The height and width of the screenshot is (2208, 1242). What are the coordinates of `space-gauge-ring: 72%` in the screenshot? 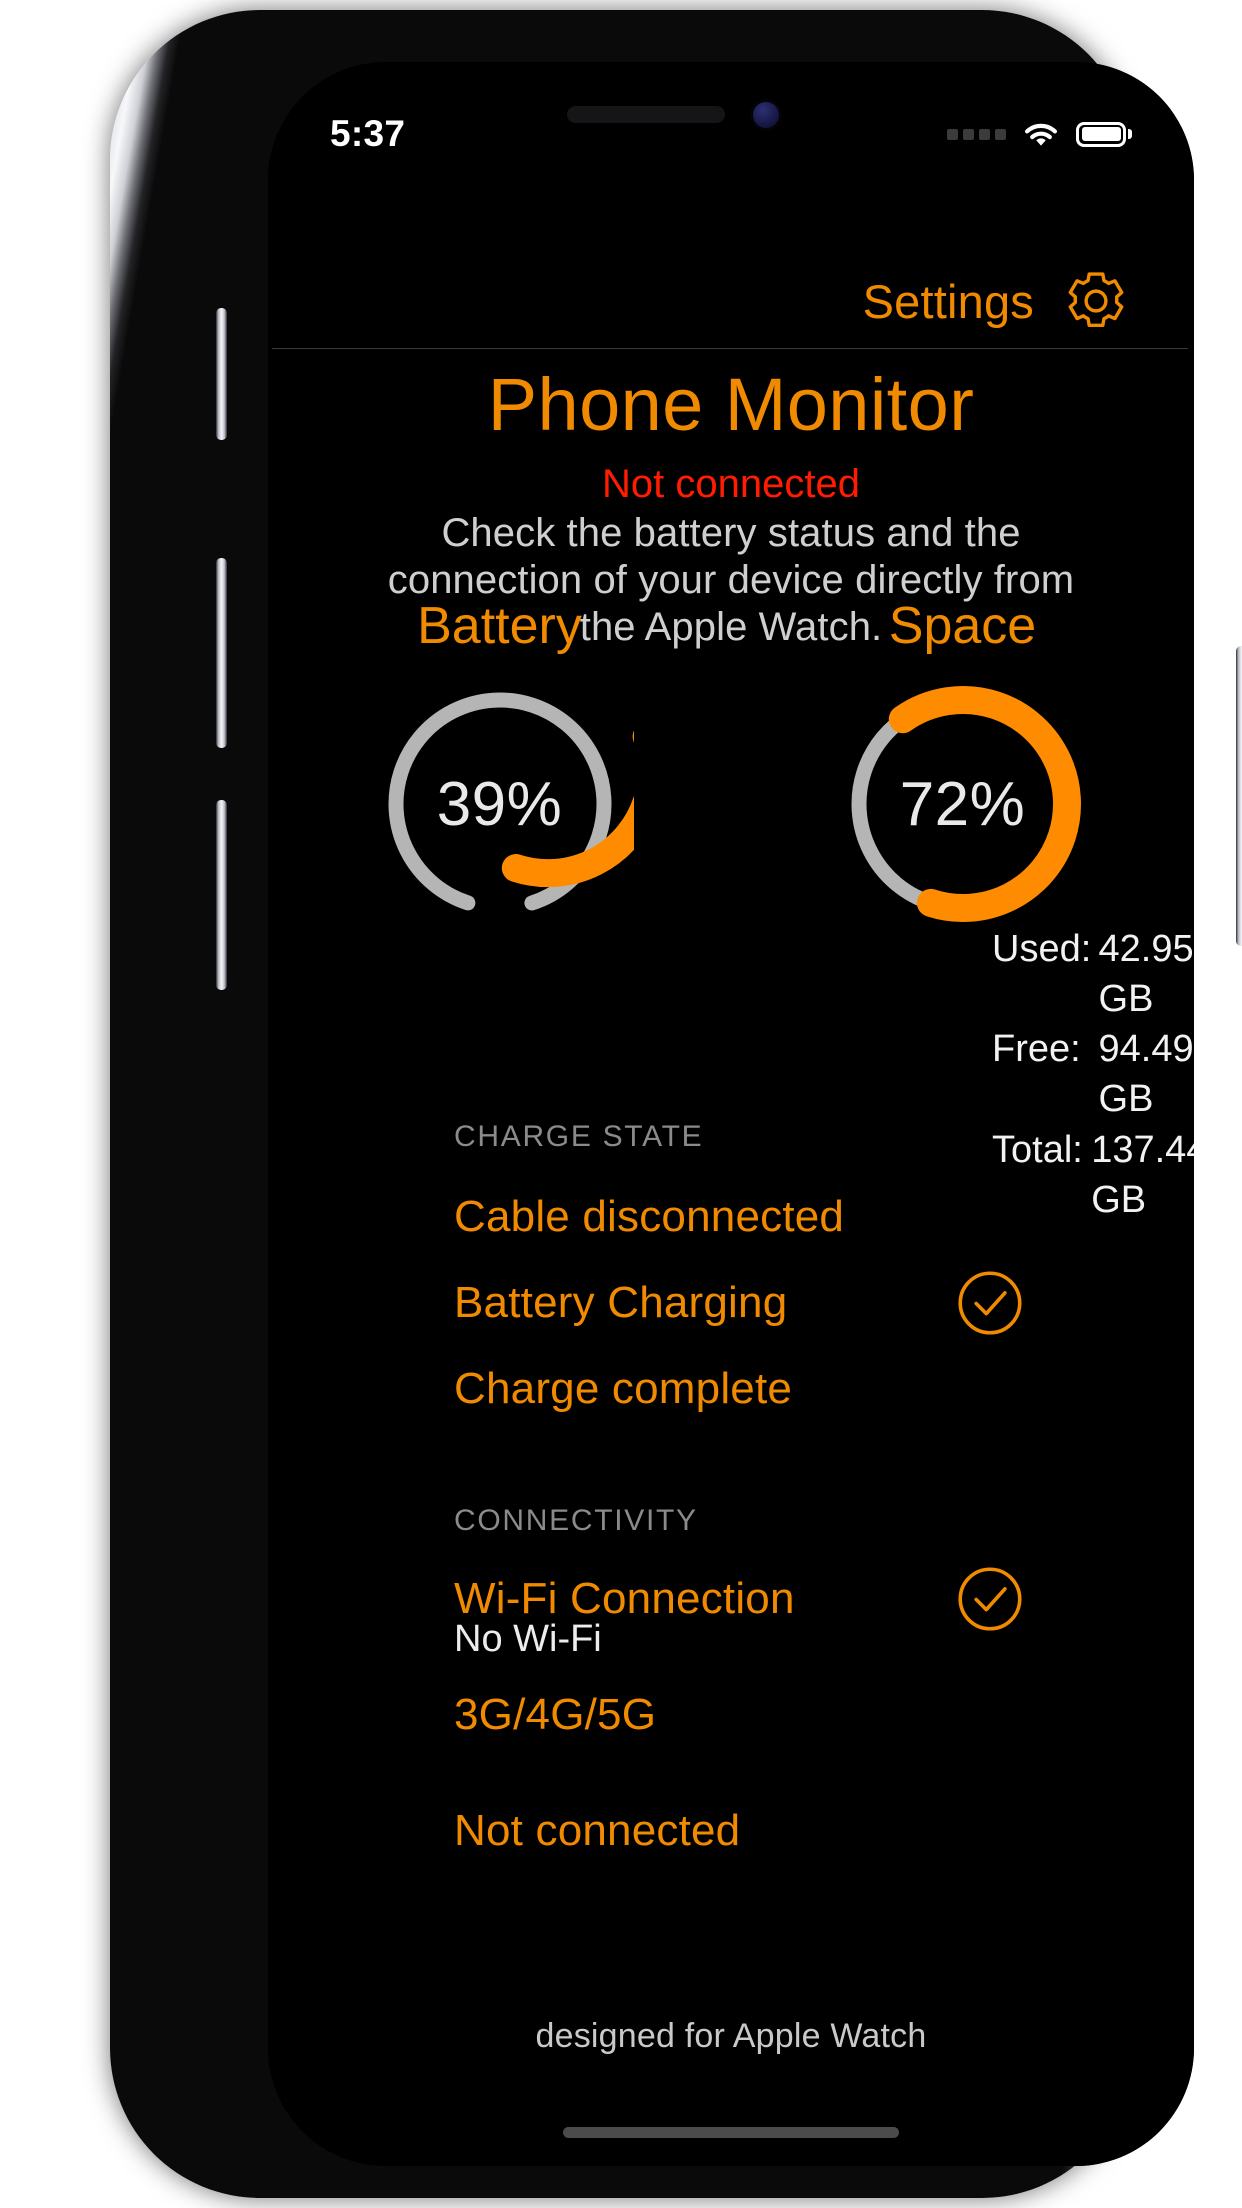 It's located at (963, 804).